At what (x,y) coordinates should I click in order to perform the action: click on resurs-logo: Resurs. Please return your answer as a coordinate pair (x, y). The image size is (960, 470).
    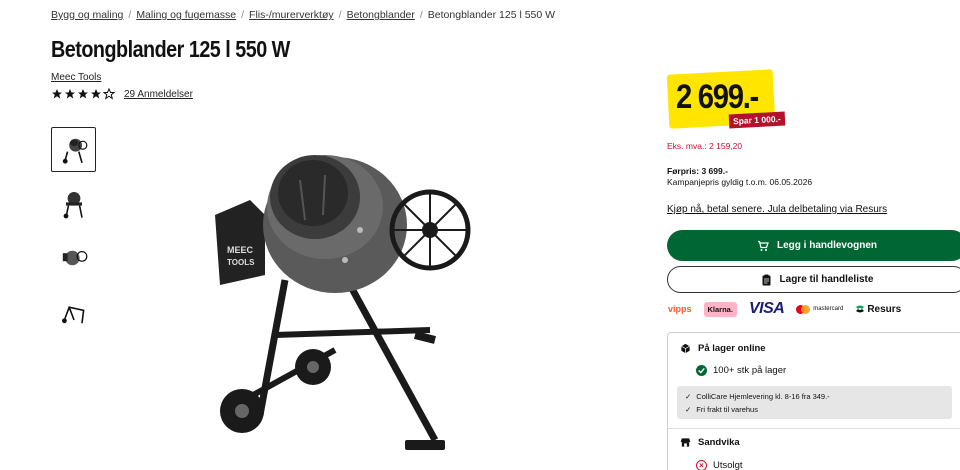
    Looking at the image, I should click on (878, 309).